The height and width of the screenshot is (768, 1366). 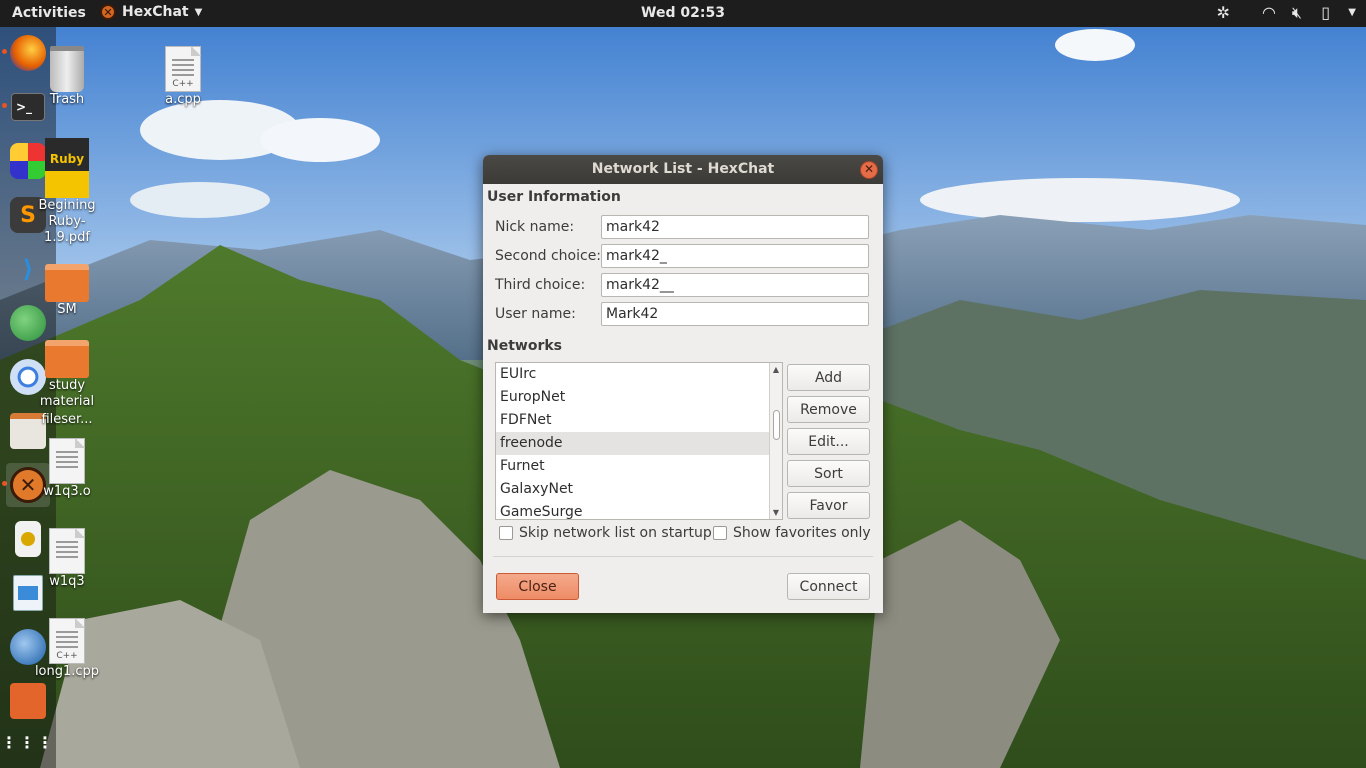 What do you see at coordinates (828, 505) in the screenshot?
I see `favor-network-button: Favor` at bounding box center [828, 505].